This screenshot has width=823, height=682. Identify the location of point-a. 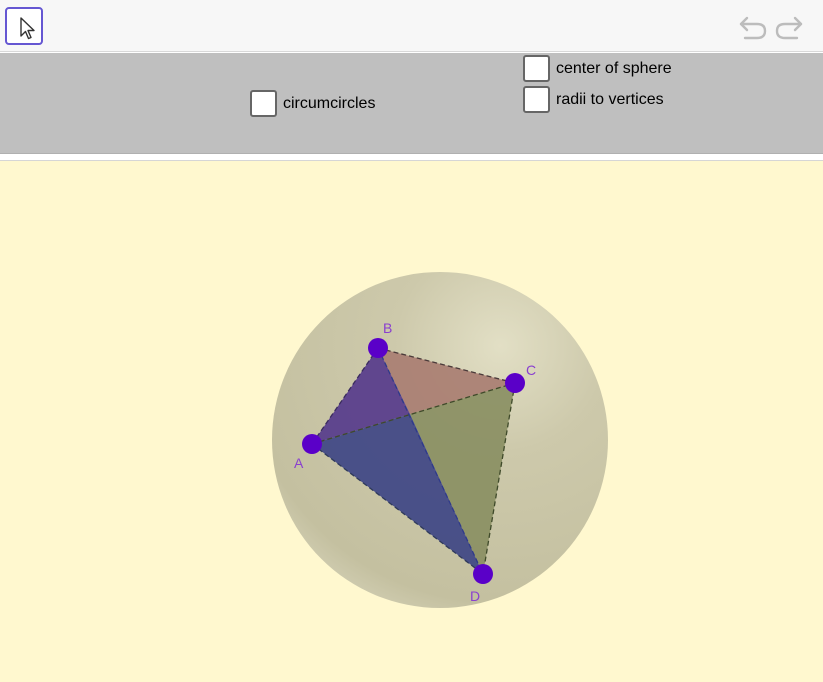
(312, 444).